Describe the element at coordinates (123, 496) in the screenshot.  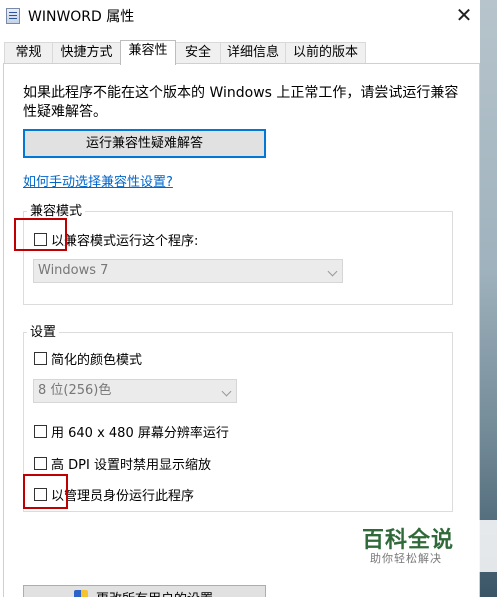
I see `run-as-admin-label: 以管理员身份运行此程序` at that location.